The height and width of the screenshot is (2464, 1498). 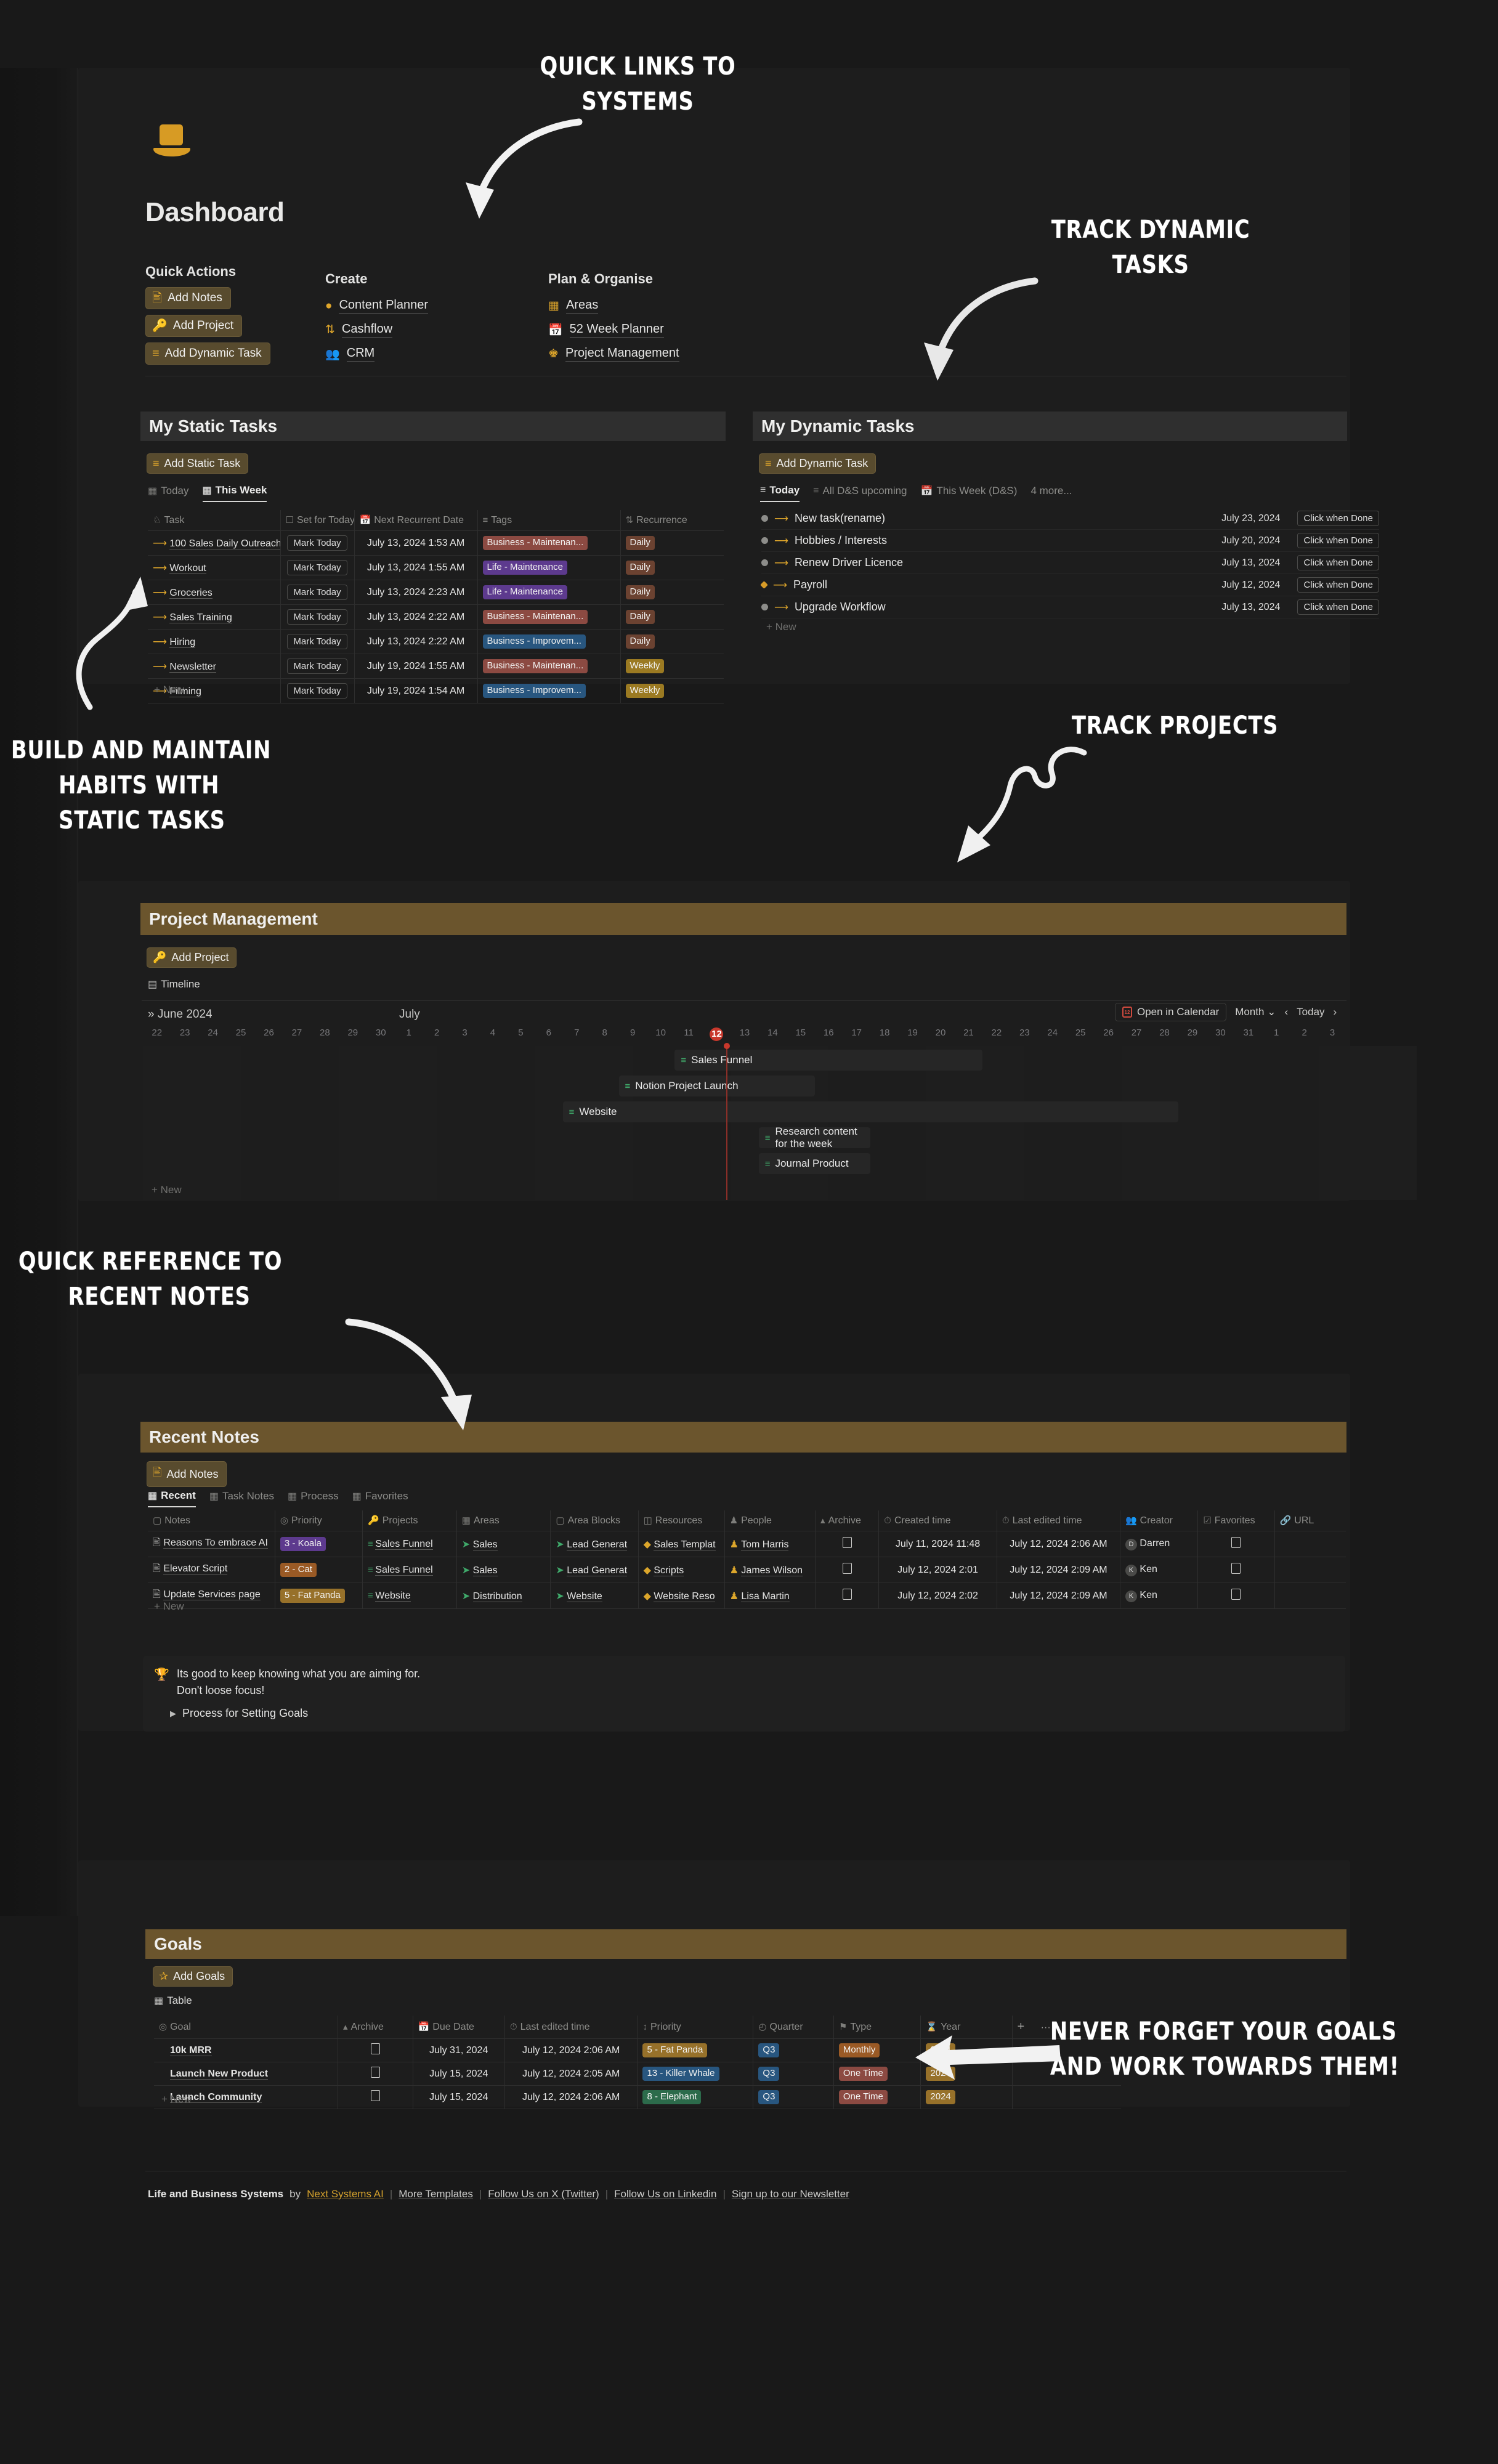 What do you see at coordinates (207, 353) in the screenshot?
I see `add-dynamic-task-button: ≡ Add Dynamic Task` at bounding box center [207, 353].